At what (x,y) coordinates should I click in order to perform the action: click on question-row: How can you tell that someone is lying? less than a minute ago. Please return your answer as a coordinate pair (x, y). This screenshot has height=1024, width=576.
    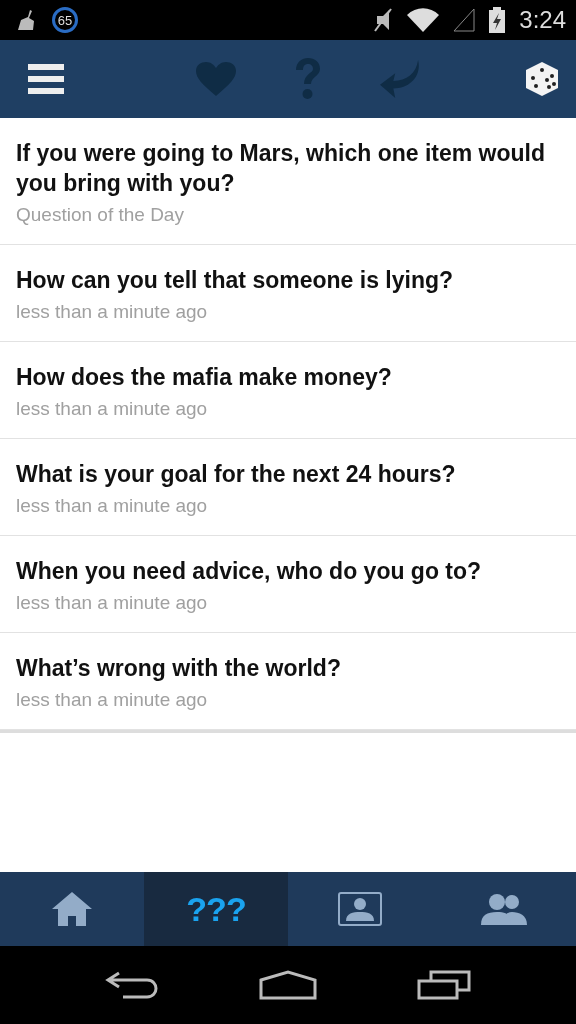
    Looking at the image, I should click on (288, 293).